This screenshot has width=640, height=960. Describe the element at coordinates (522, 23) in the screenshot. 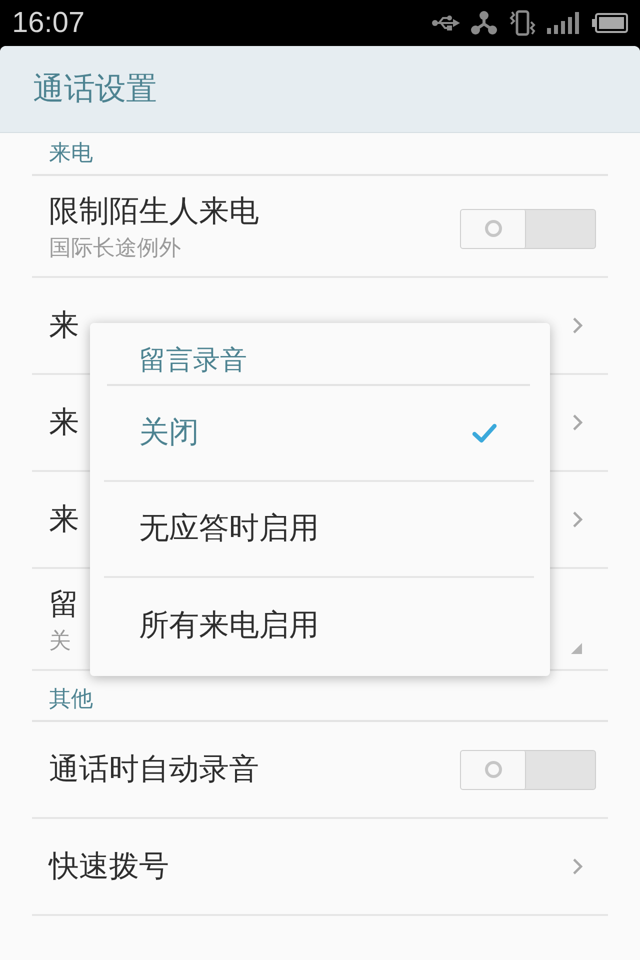

I see `vibrate-icon` at that location.